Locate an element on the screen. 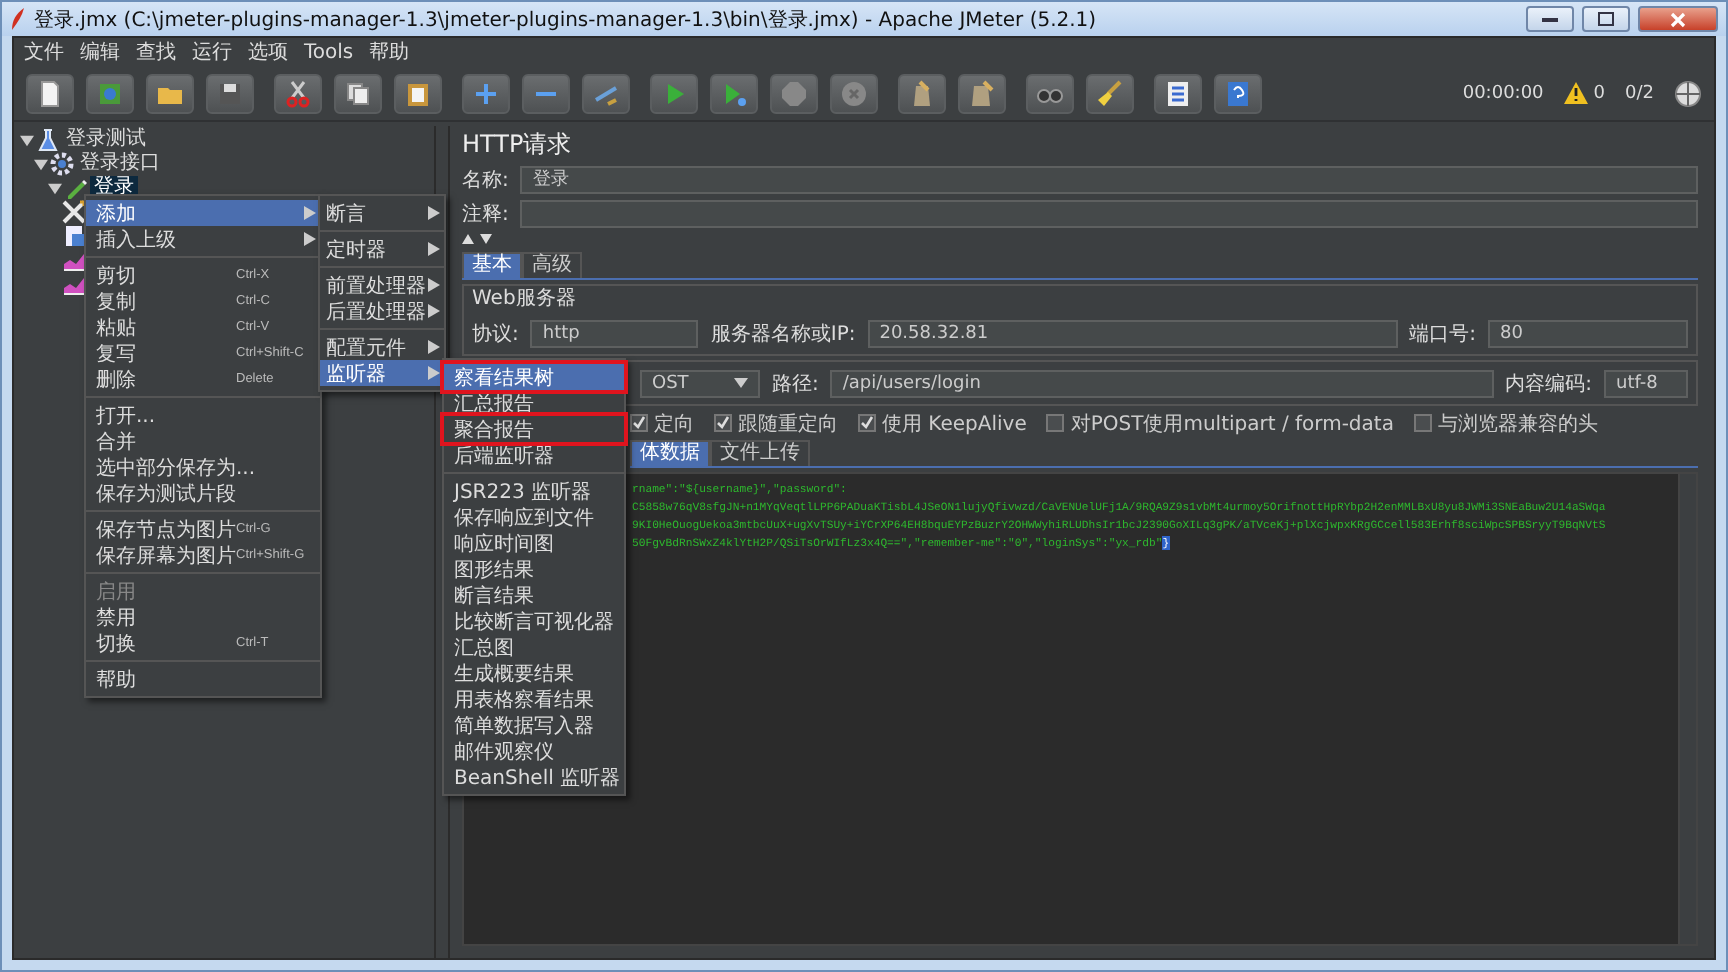  scrollbar is located at coordinates (1687, 709).